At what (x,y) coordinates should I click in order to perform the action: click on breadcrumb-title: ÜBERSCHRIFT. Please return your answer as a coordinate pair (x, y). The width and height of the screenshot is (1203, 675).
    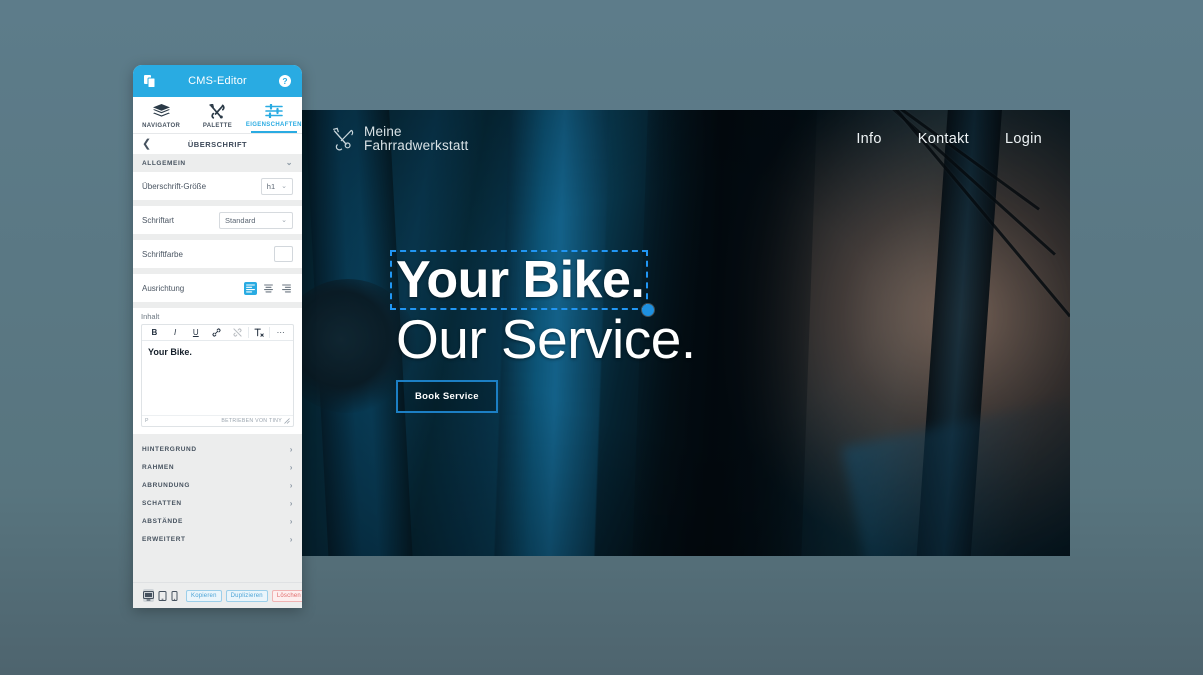
    Looking at the image, I should click on (217, 144).